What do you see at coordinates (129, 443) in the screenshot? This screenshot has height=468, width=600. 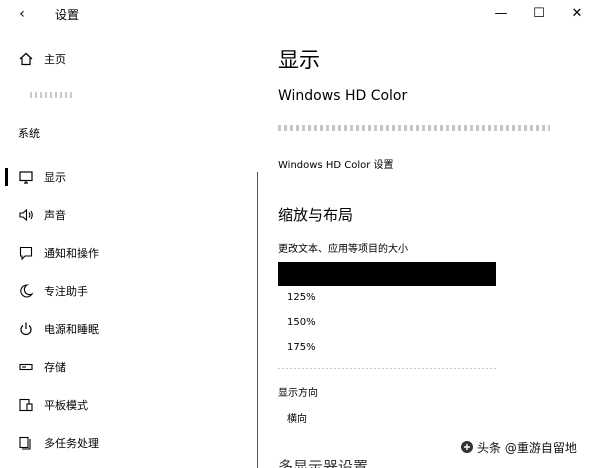 I see `sidebar-item-multitasking: 多任务处理` at bounding box center [129, 443].